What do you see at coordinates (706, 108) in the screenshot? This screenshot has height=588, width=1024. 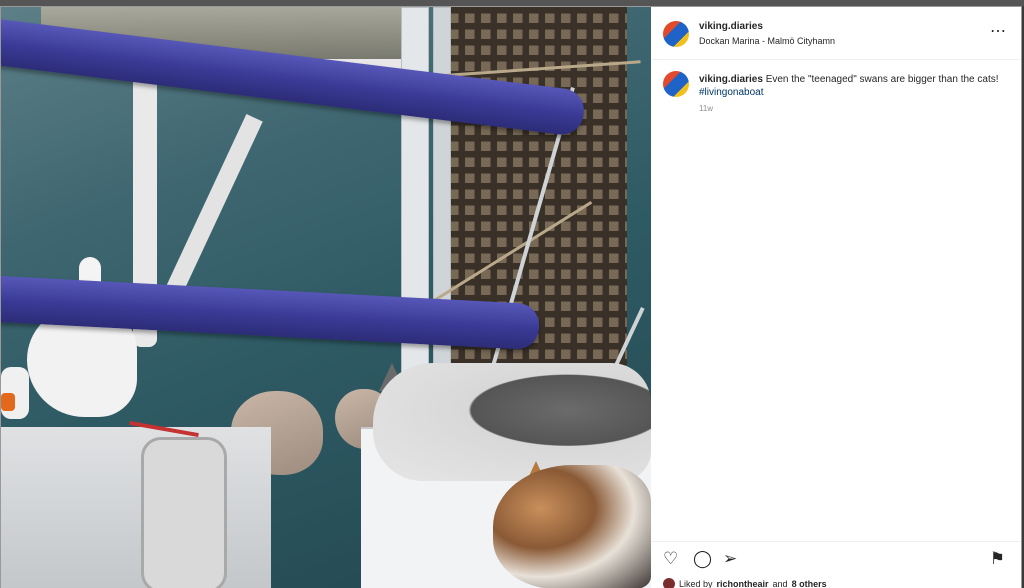 I see `post-time: 11w` at bounding box center [706, 108].